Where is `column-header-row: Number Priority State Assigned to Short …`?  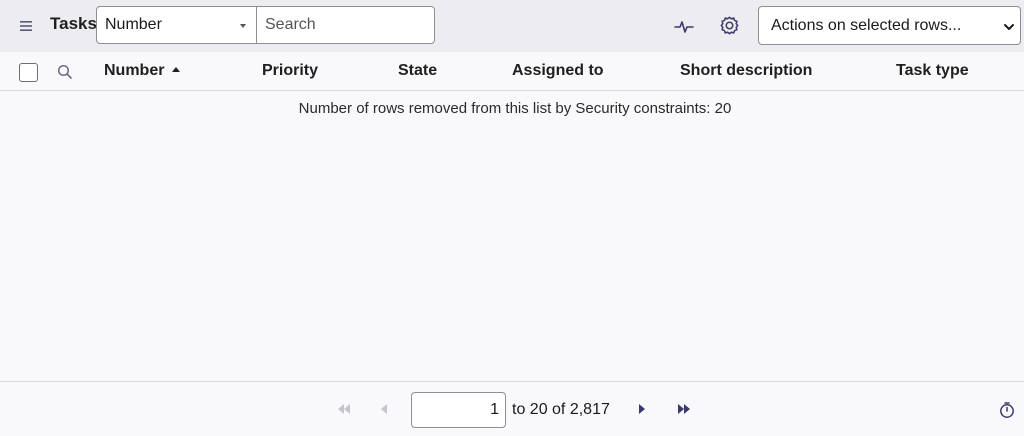
column-header-row: Number Priority State Assigned to Short … is located at coordinates (512, 71).